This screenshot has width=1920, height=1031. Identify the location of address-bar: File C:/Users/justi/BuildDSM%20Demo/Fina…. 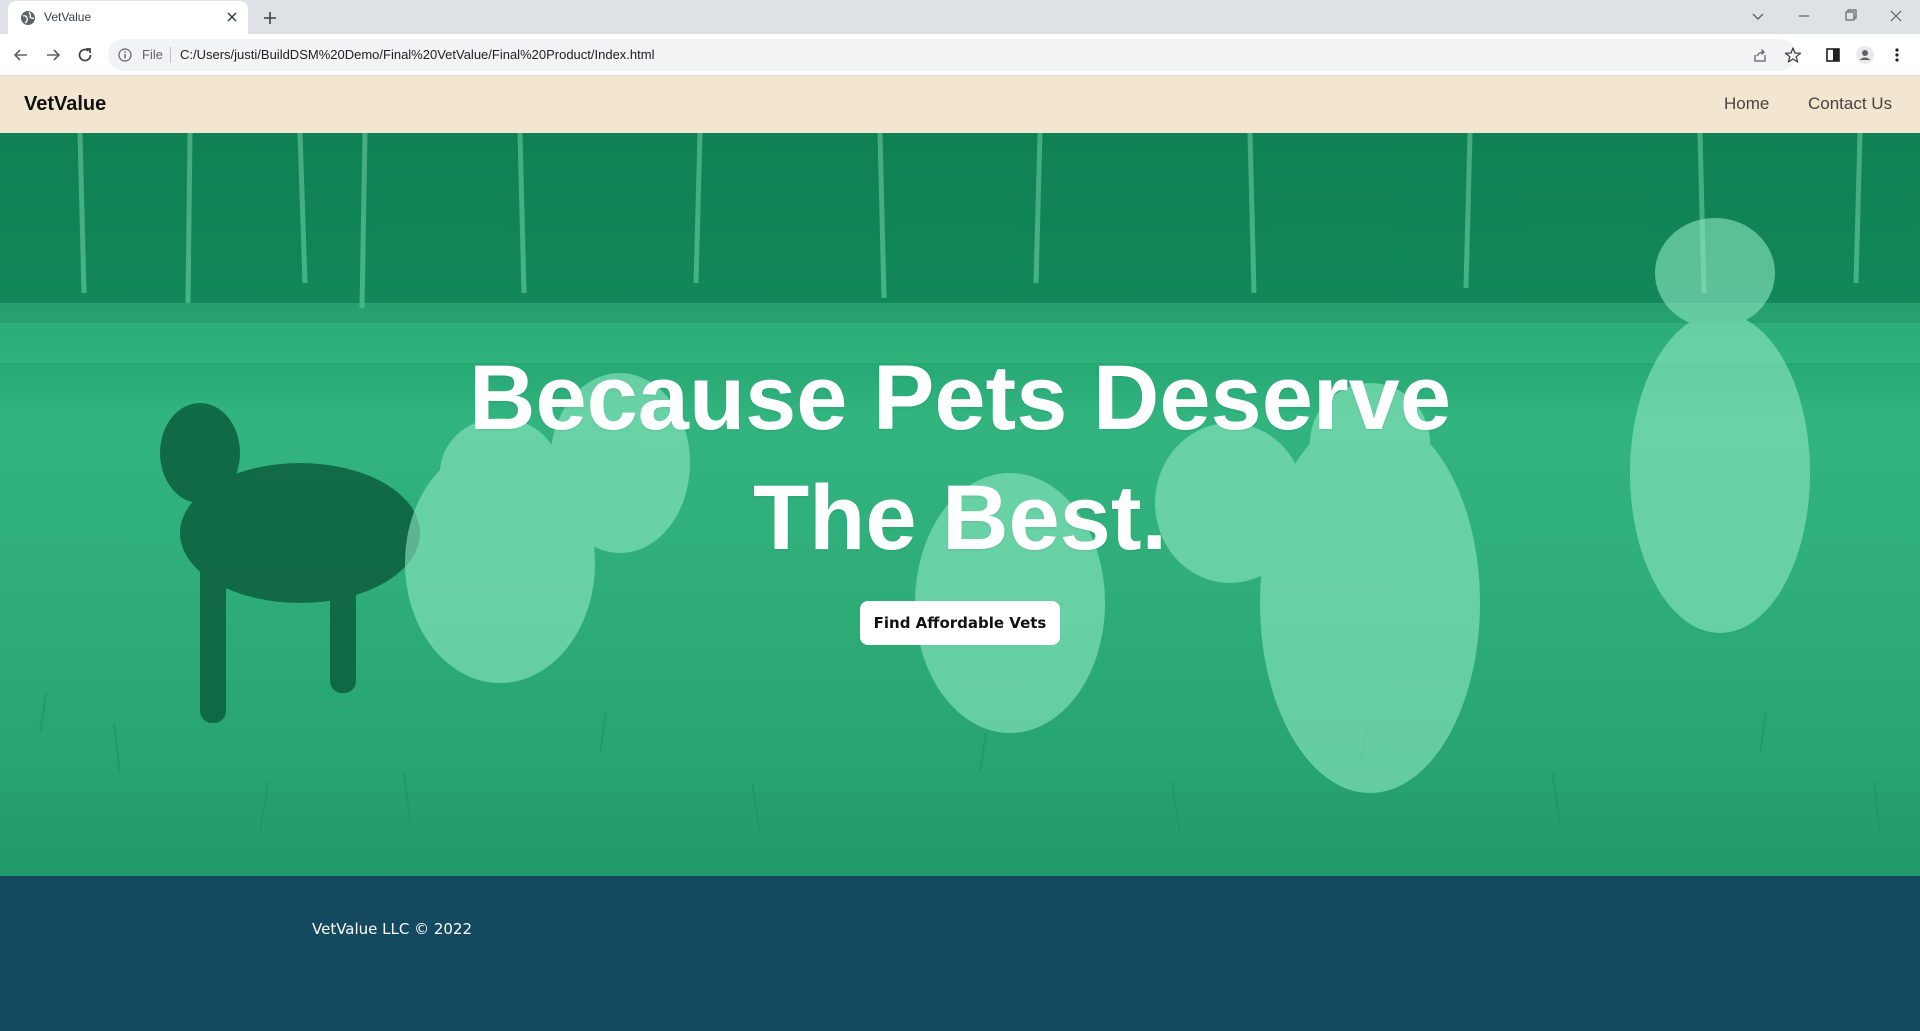
(955, 55).